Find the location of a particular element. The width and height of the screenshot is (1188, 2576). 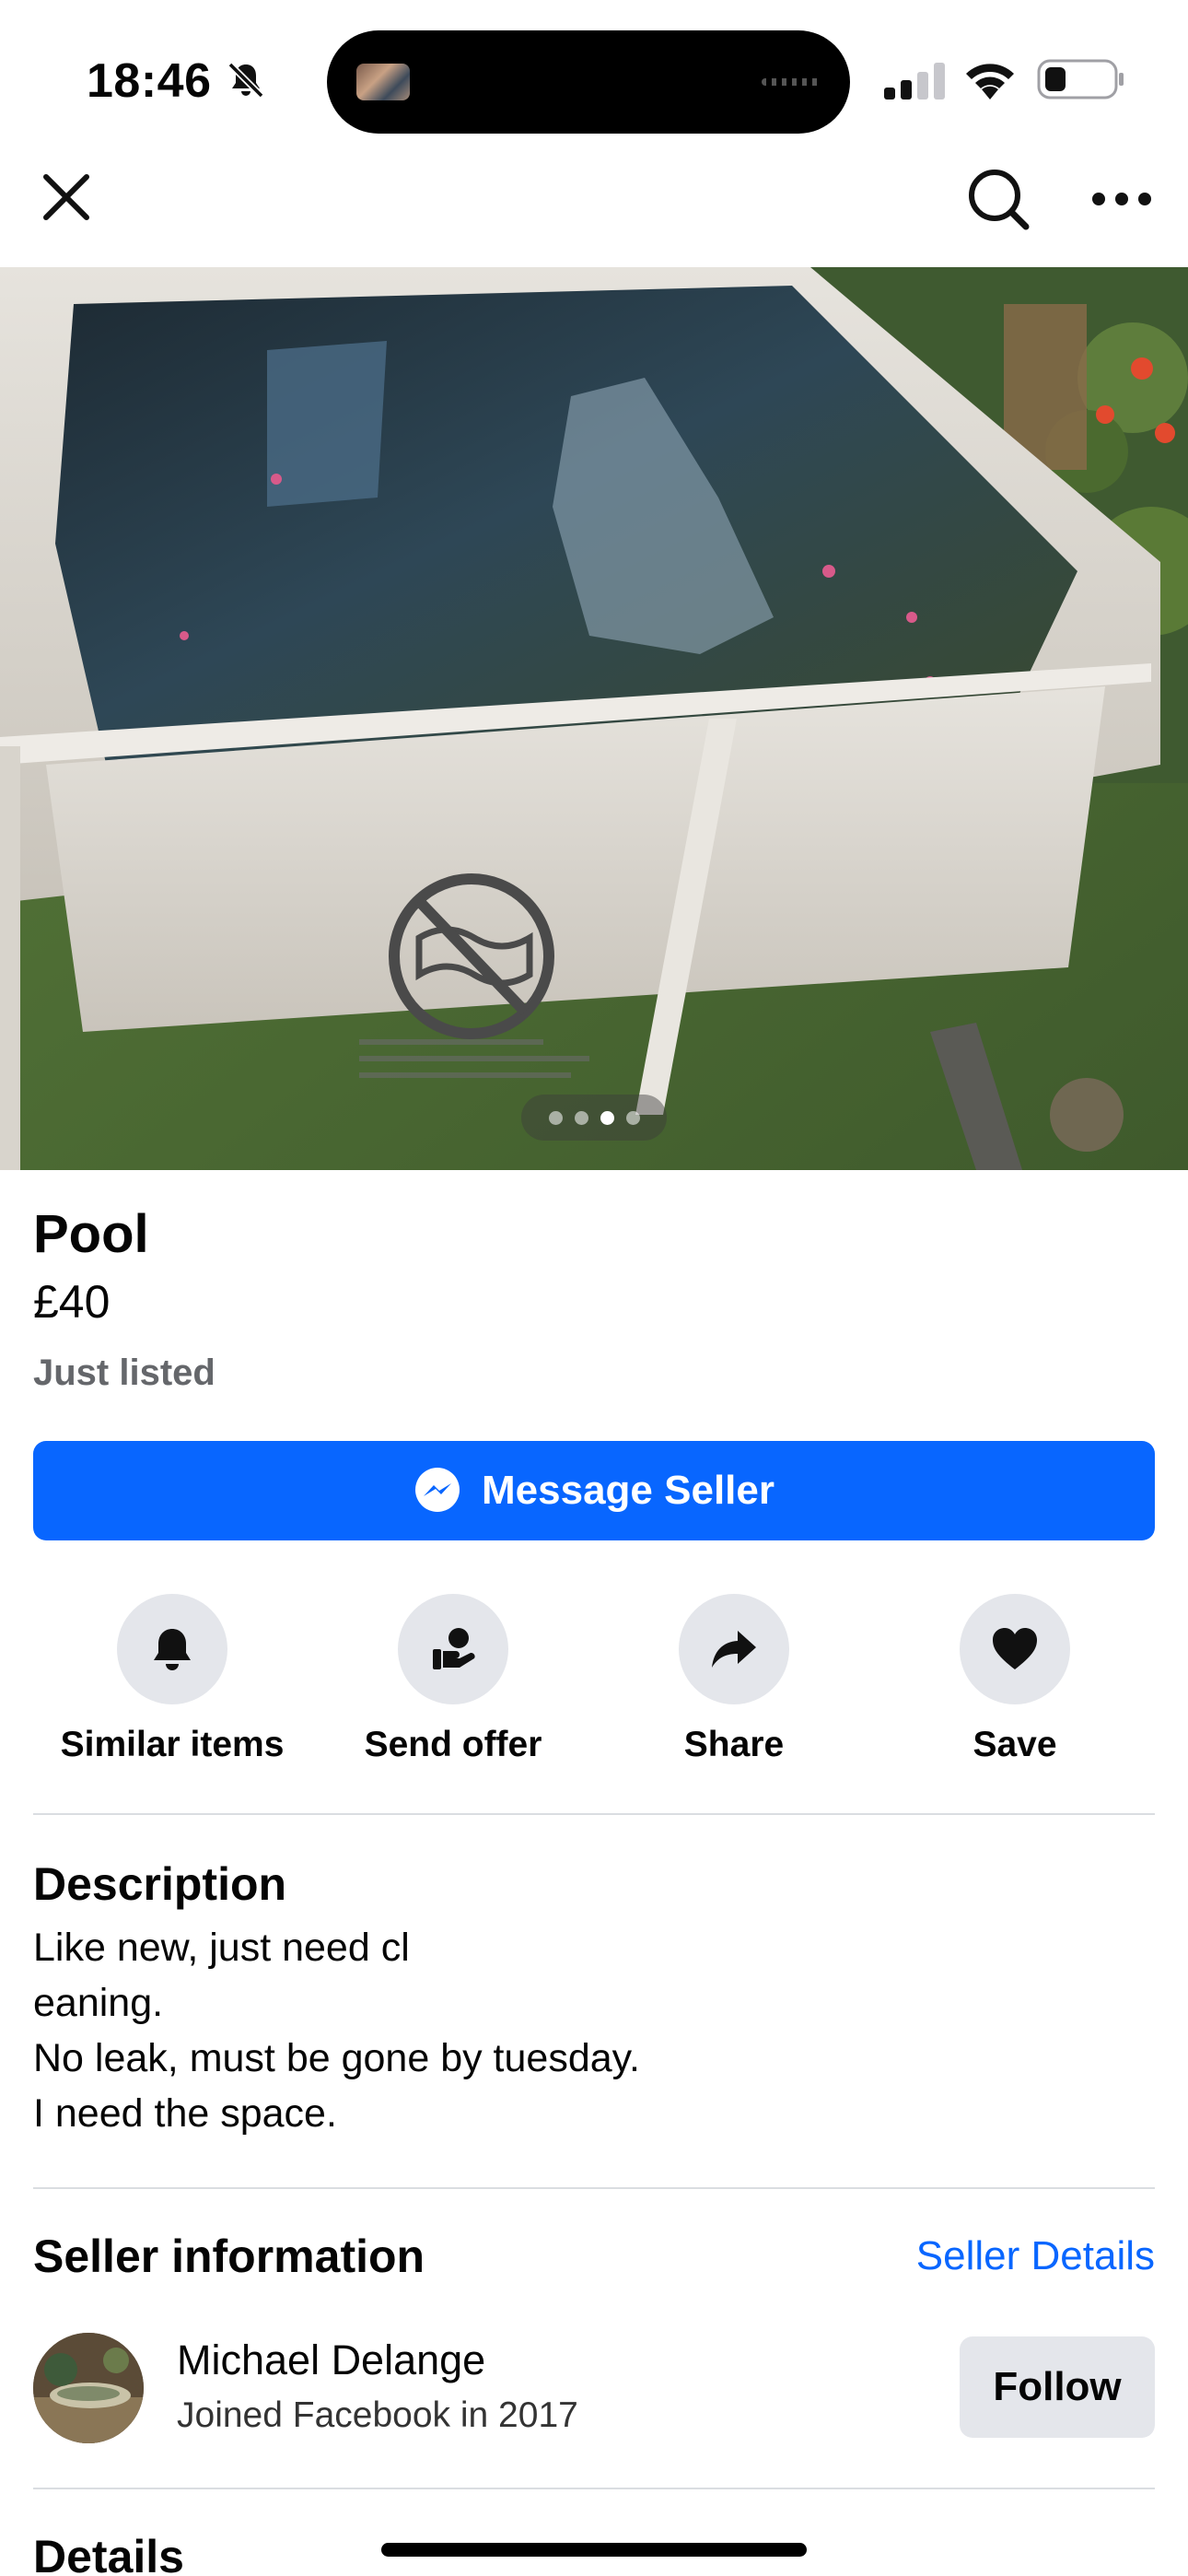

audio-wave-icon is located at coordinates (792, 82).